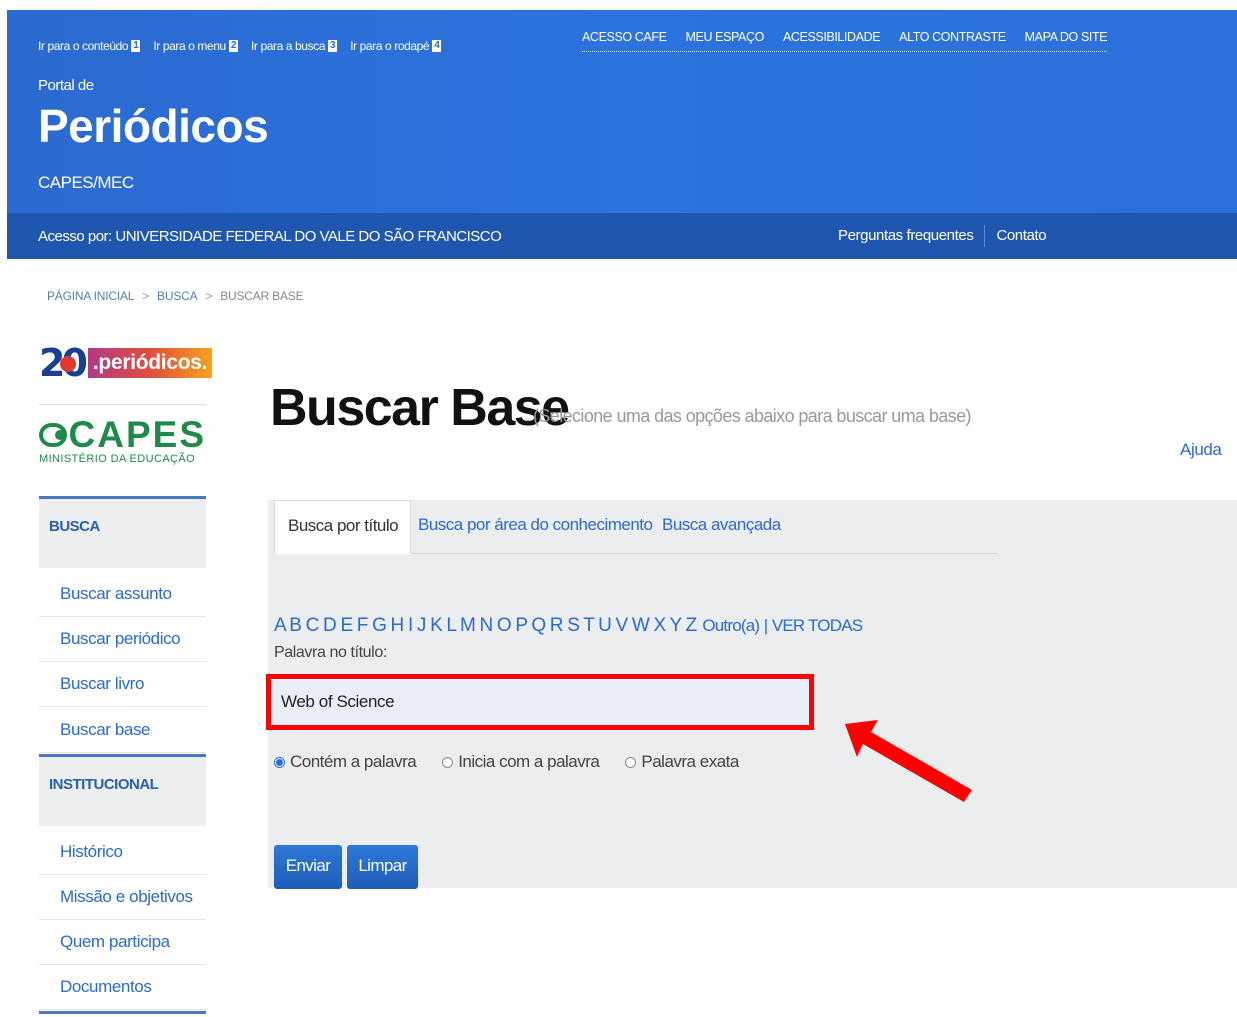 The image size is (1237, 1017). I want to click on skip-to-search-link: Ir para a busca 3, so click(294, 46).